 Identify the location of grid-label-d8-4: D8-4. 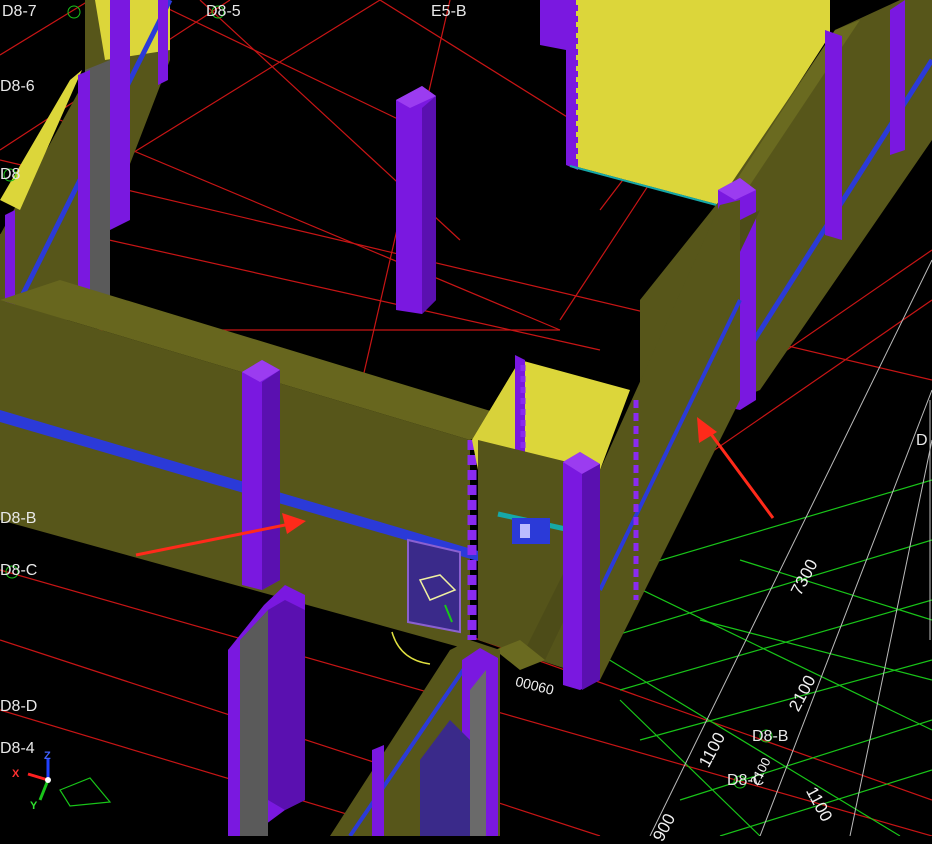
(17, 748).